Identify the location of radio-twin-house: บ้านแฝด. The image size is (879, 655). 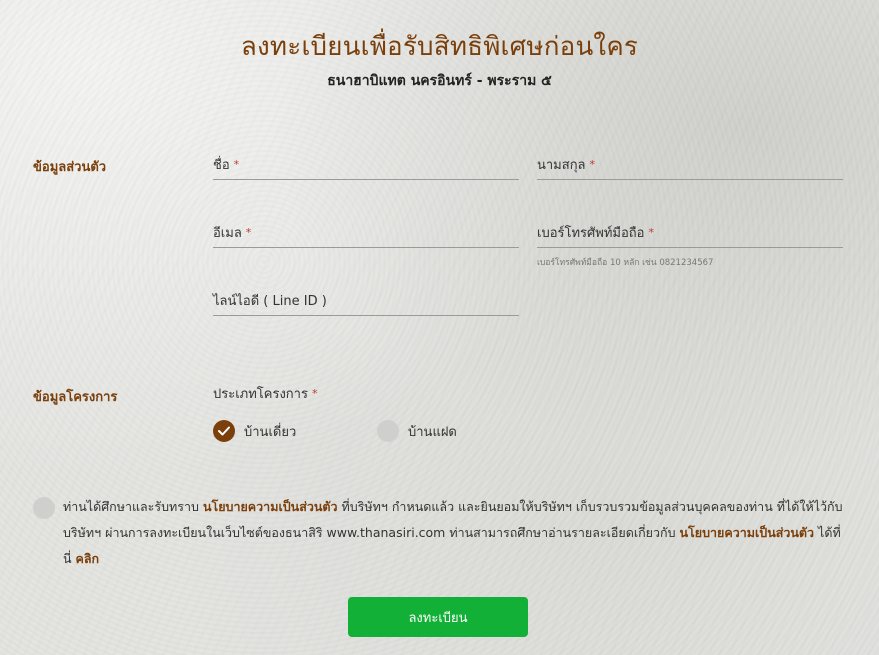
(417, 431).